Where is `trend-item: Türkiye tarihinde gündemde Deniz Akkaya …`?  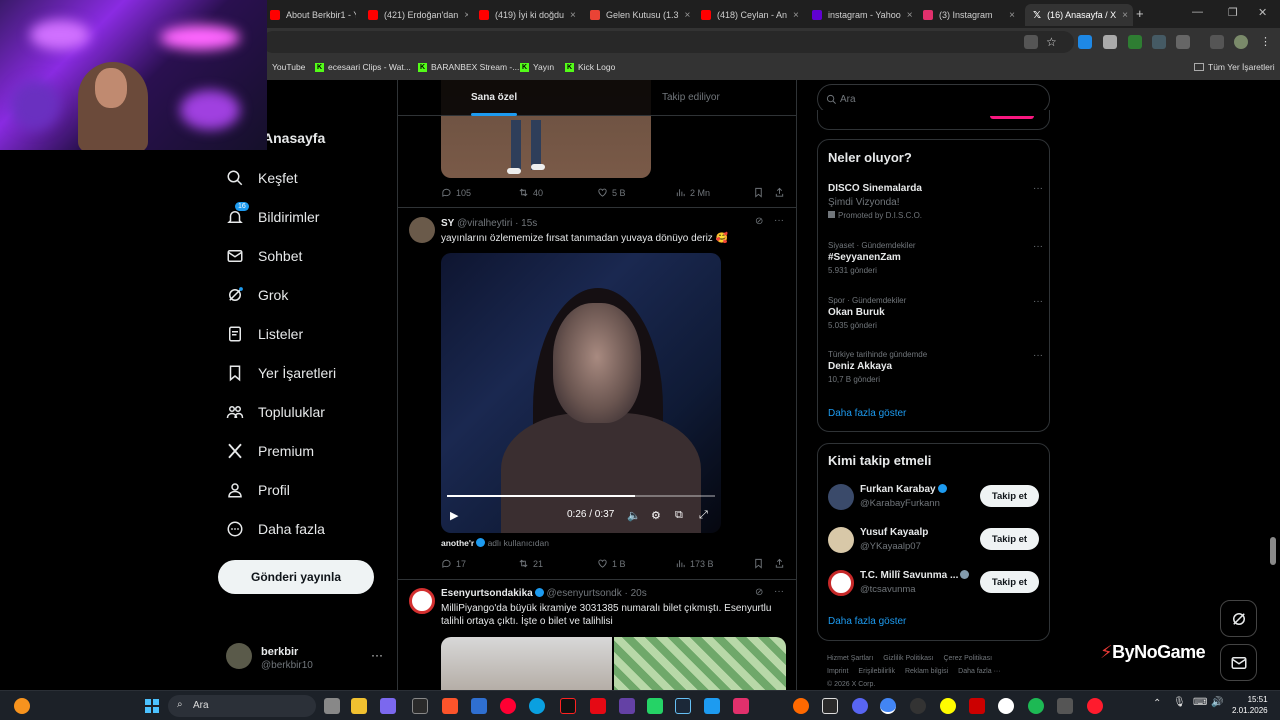 trend-item: Türkiye tarihinde gündemde Deniz Akkaya … is located at coordinates (935, 367).